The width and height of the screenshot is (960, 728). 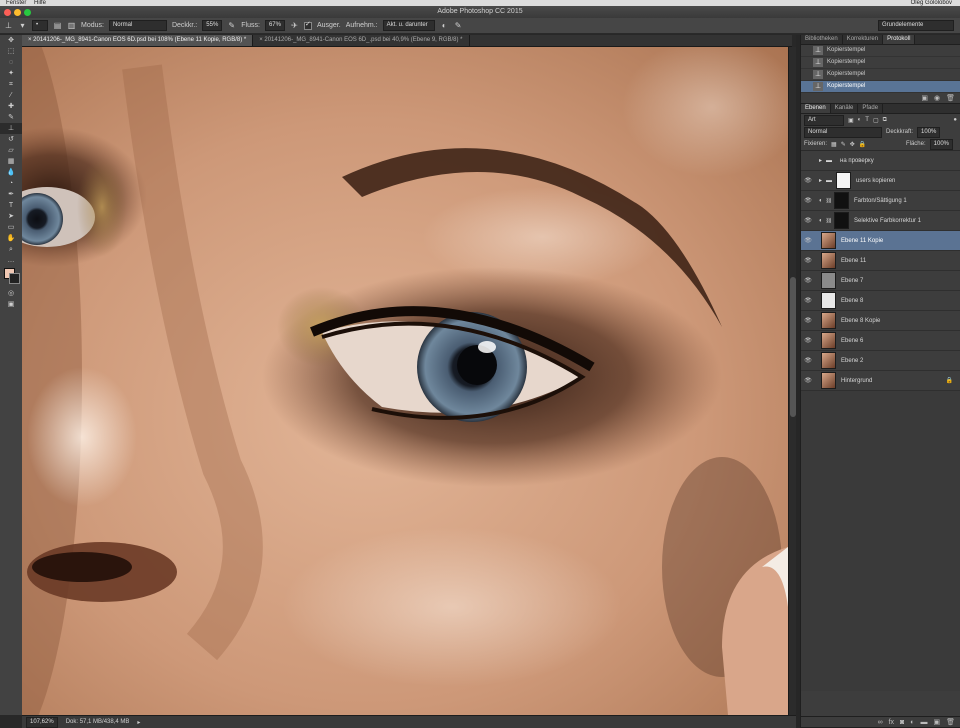 I want to click on quick-select-tool-icon: ✦, so click(x=11, y=73).